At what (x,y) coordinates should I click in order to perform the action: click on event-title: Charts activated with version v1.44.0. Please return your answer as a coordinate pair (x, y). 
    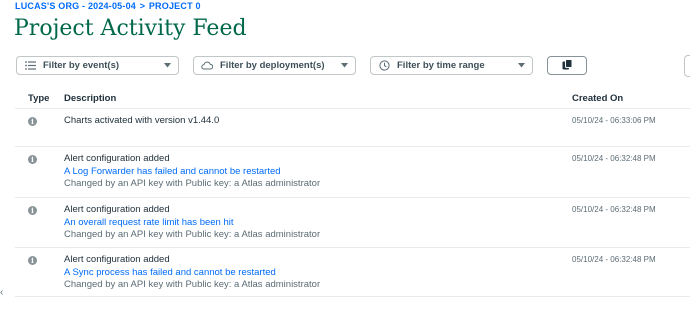
    Looking at the image, I should click on (142, 120).